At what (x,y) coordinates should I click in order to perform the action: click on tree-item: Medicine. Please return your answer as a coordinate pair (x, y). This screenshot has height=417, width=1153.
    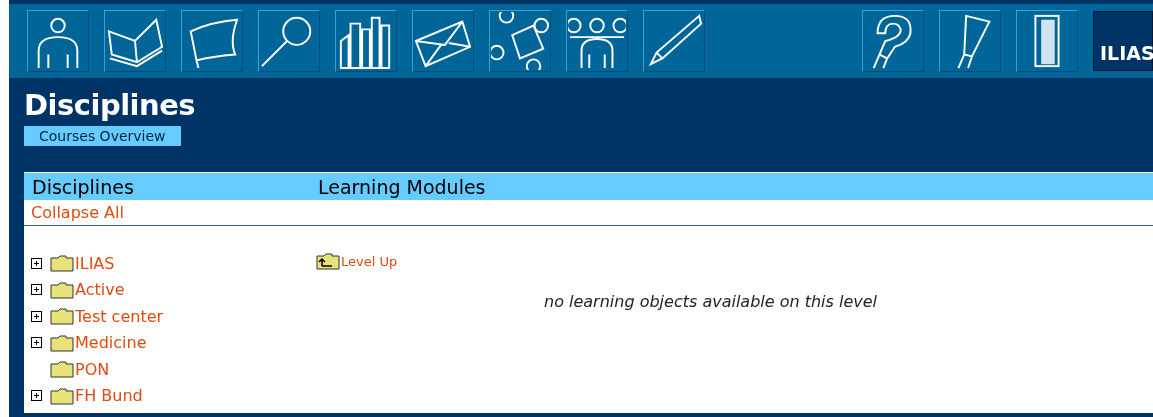
    Looking at the image, I should click on (111, 343).